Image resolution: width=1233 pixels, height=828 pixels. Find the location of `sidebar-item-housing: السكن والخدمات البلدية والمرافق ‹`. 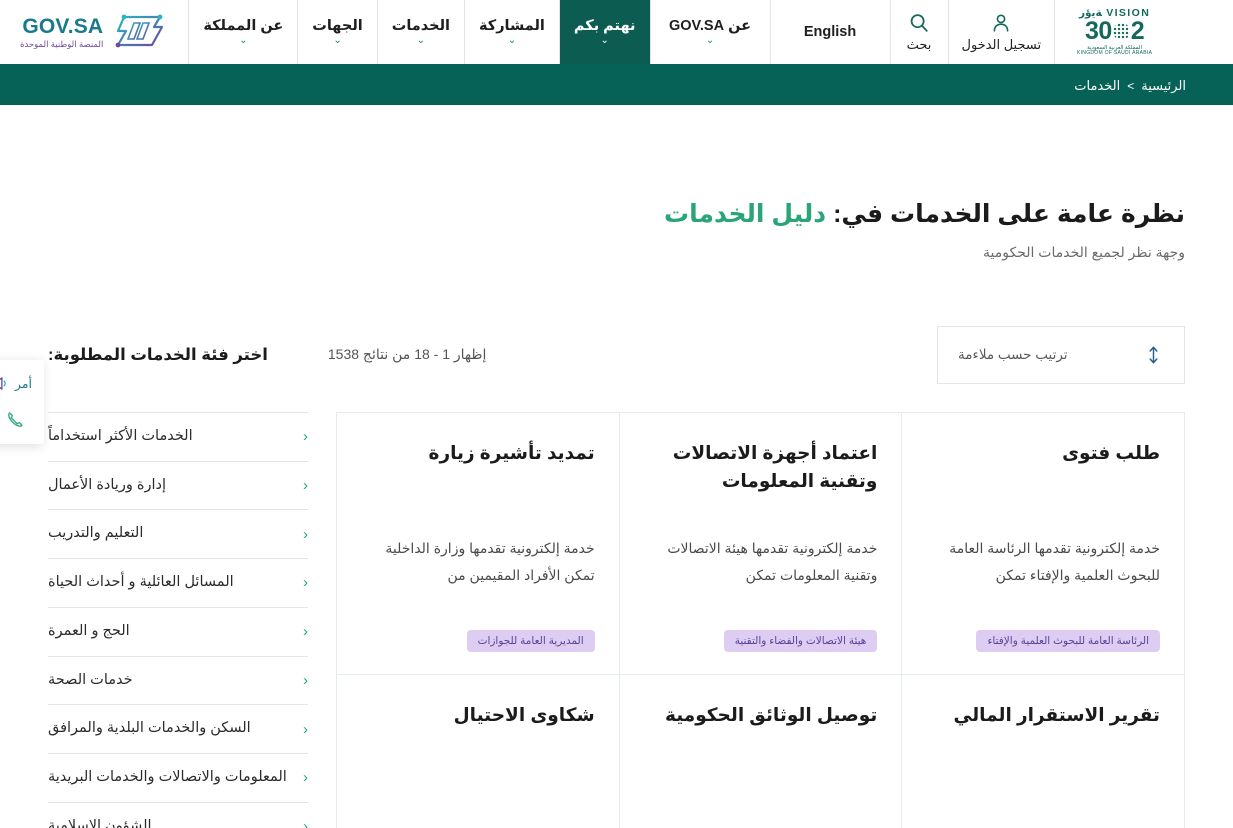

sidebar-item-housing: السكن والخدمات البلدية والمرافق ‹ is located at coordinates (178, 729).